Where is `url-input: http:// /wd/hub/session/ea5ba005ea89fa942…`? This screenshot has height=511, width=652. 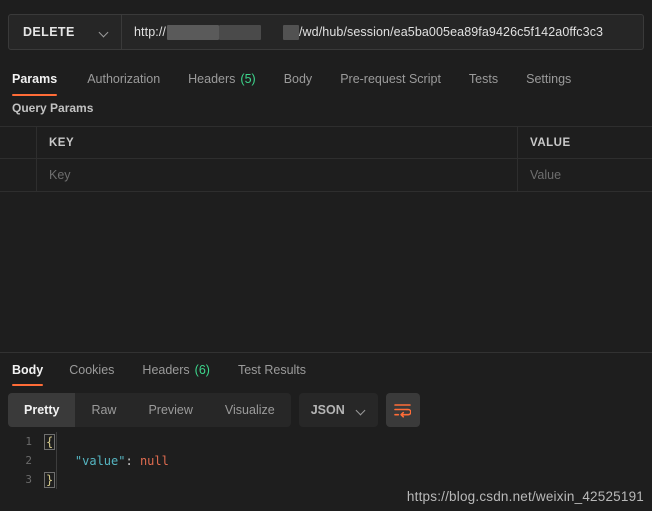
url-input: http:// /wd/hub/session/ea5ba005ea89fa942… is located at coordinates (382, 32).